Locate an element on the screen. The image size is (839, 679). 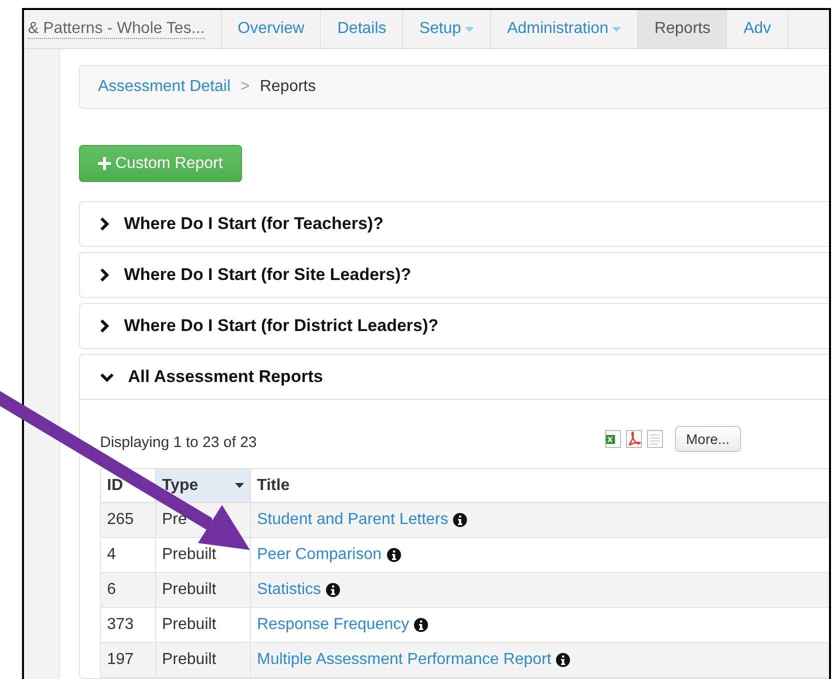
nav-tab: Details is located at coordinates (362, 29).